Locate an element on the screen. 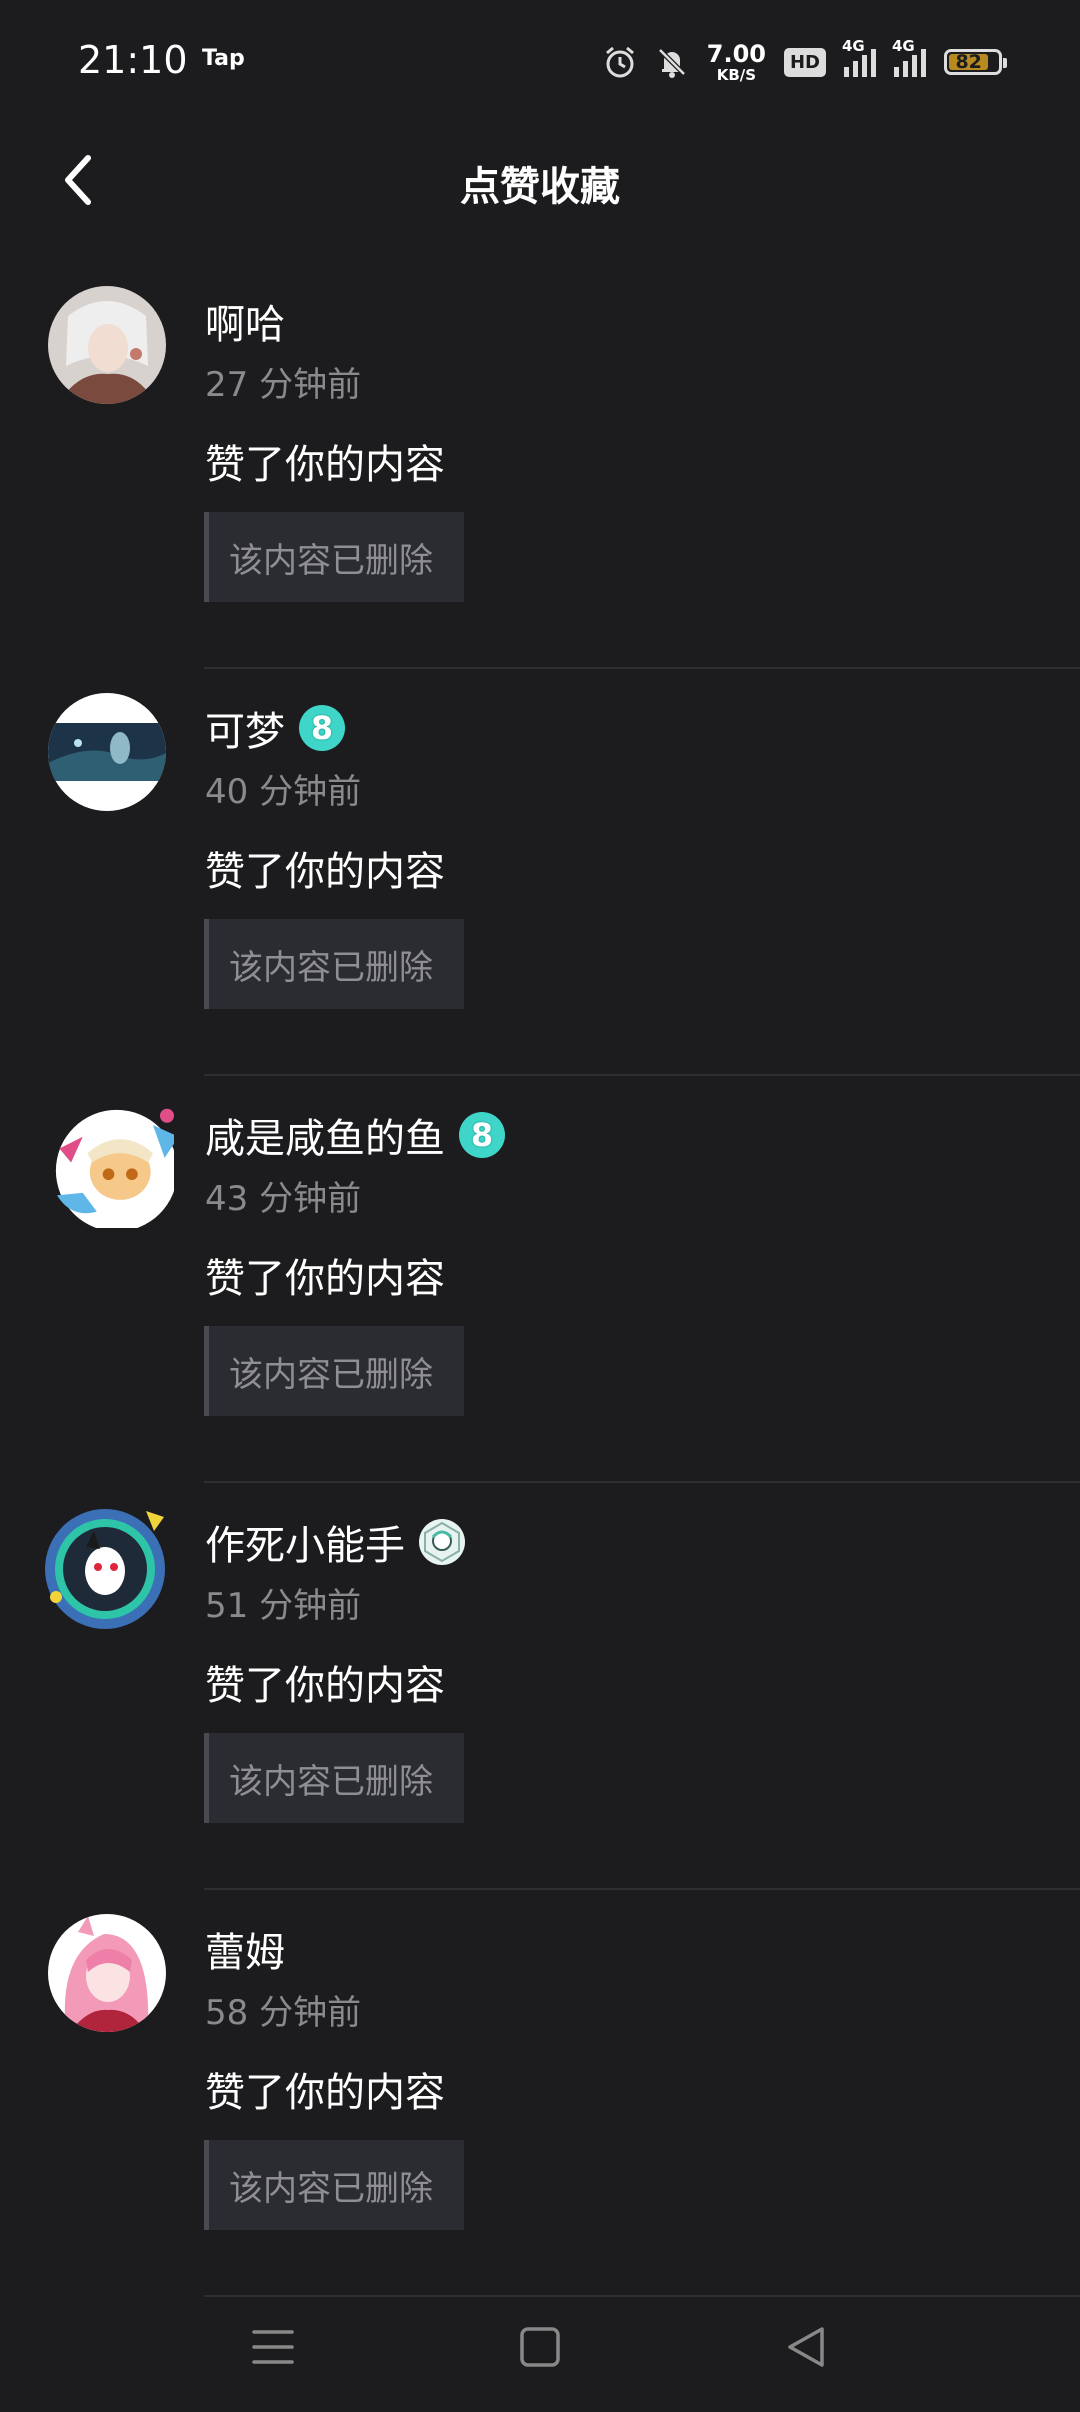  battery-icon: 82 is located at coordinates (975, 62).